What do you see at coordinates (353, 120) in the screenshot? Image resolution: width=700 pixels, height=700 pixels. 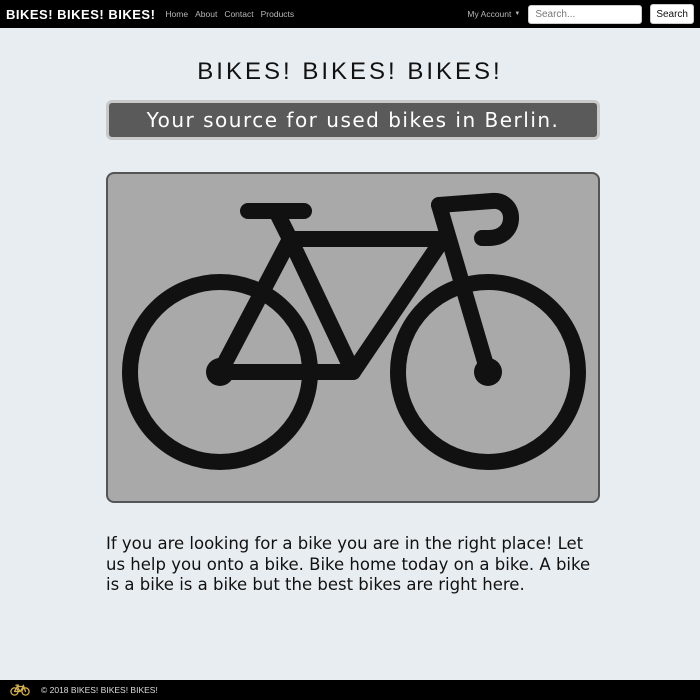 I see `tagline-banner: Your source for used bikes in Berlin.` at bounding box center [353, 120].